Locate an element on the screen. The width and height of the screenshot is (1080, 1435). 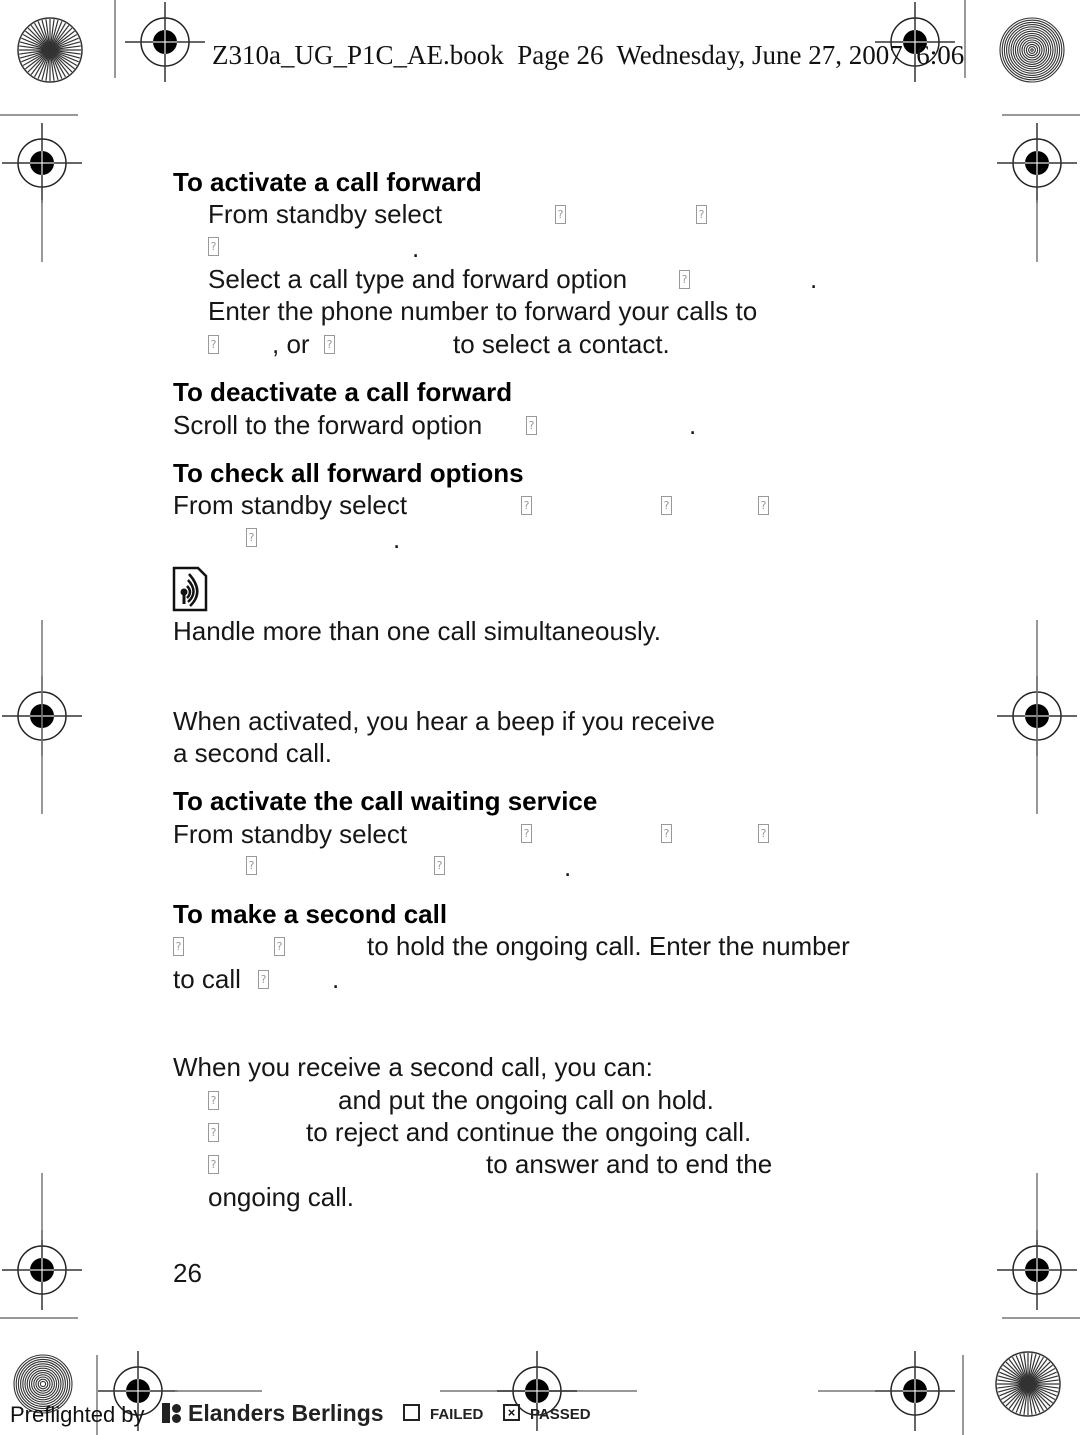
preflighted-label: Preflighted by is located at coordinates (77, 1414).